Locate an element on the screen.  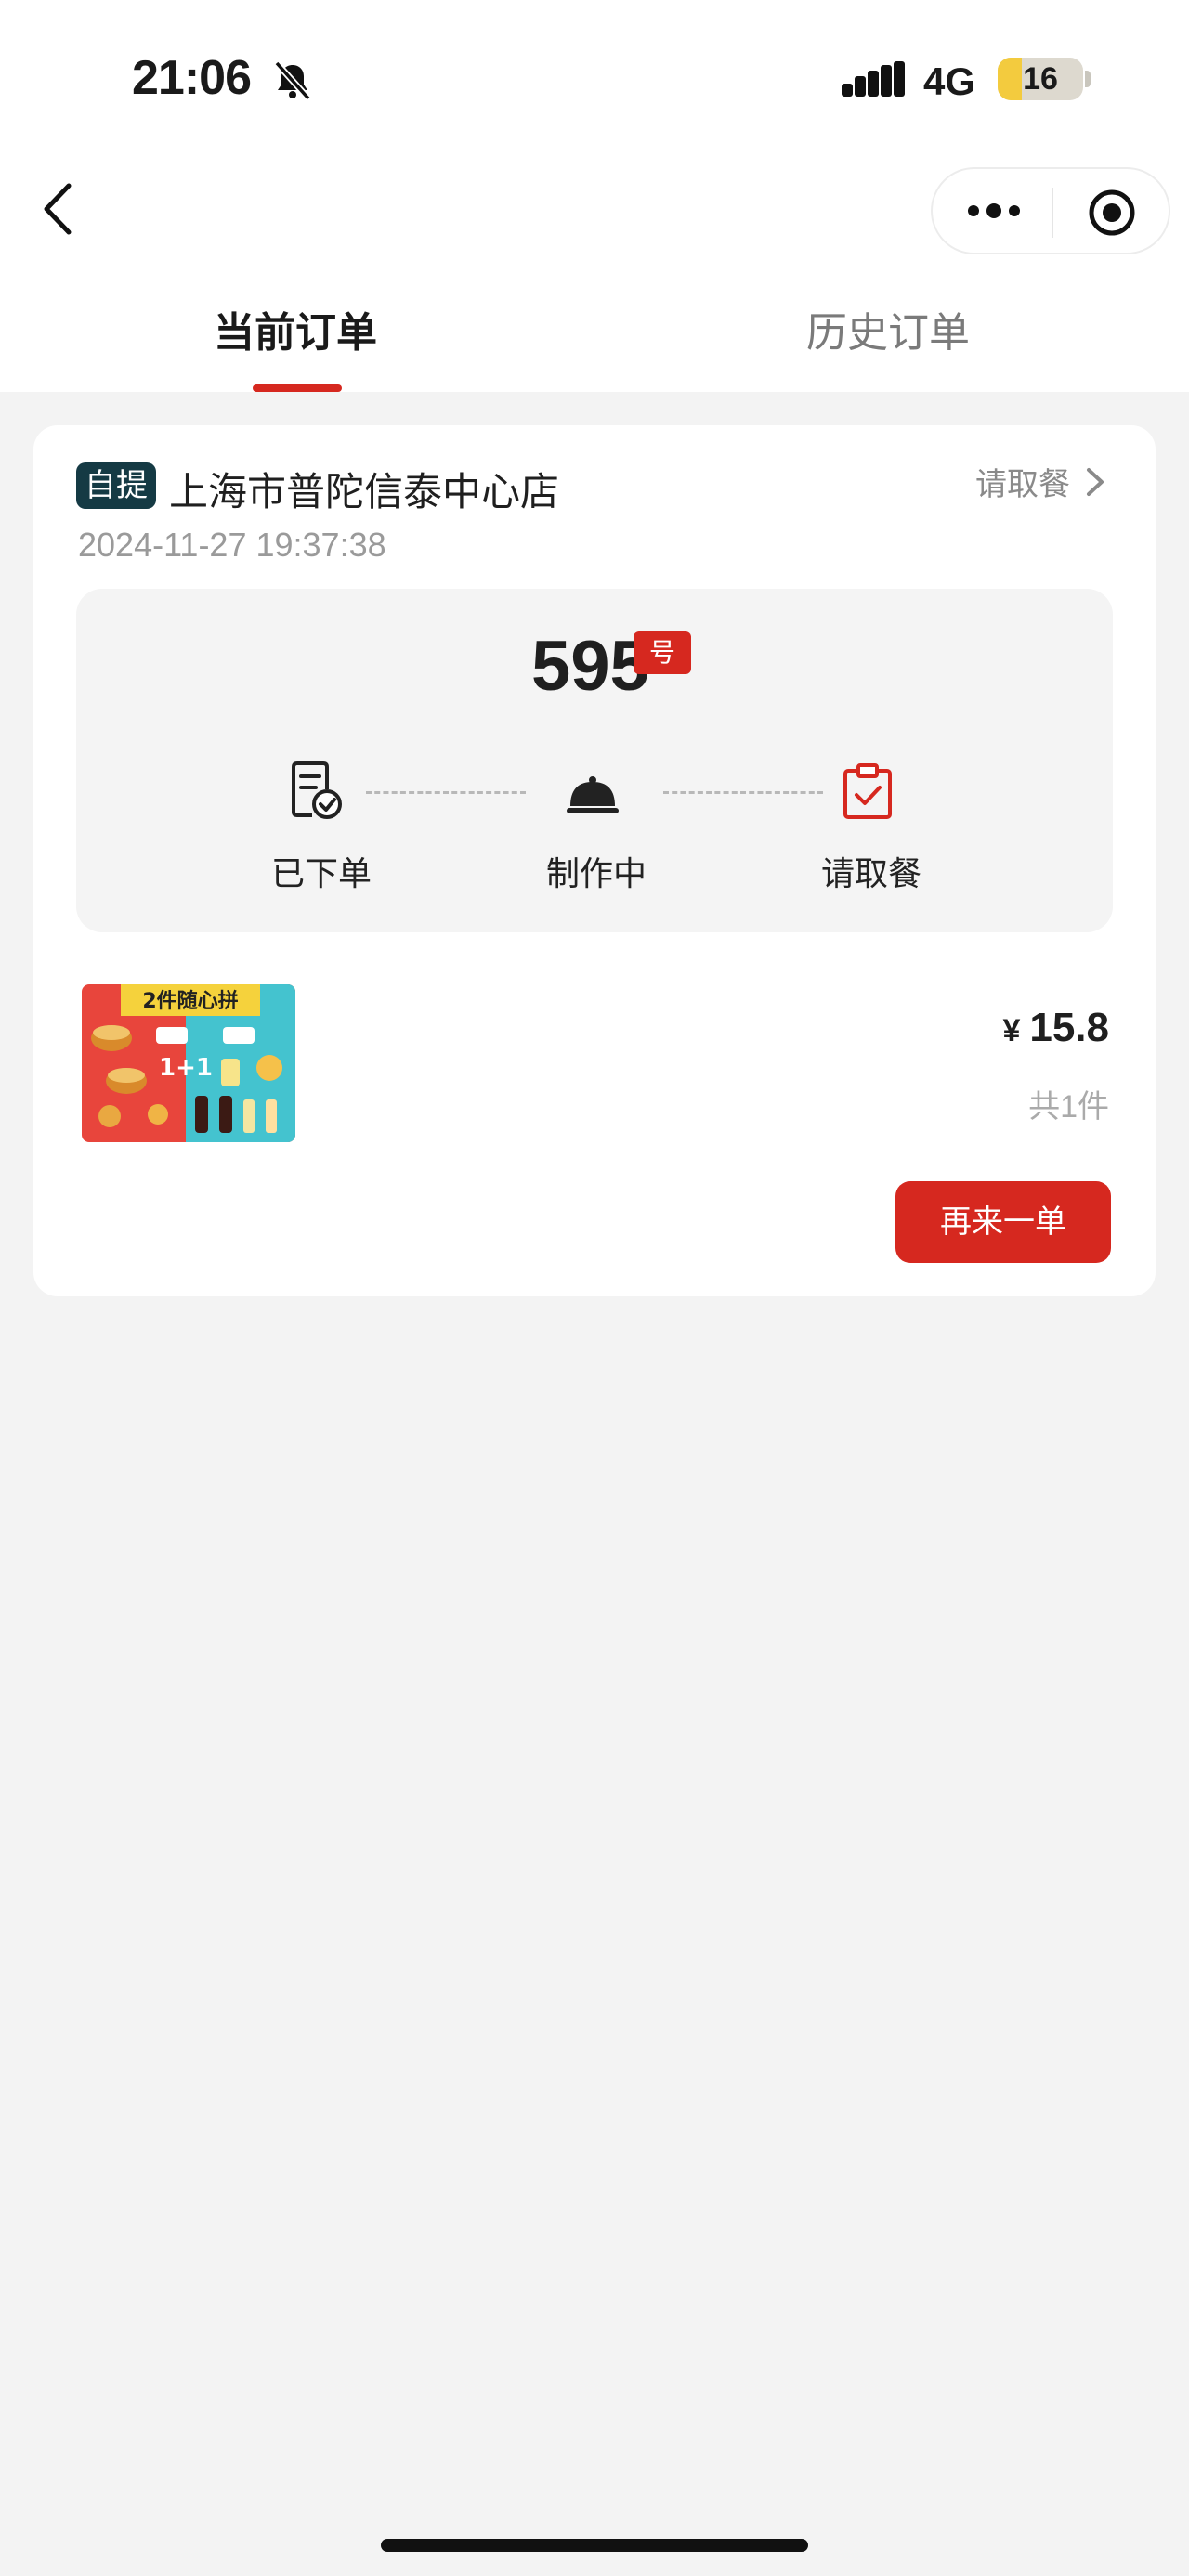
clipboard-check-icon is located at coordinates (868, 791).